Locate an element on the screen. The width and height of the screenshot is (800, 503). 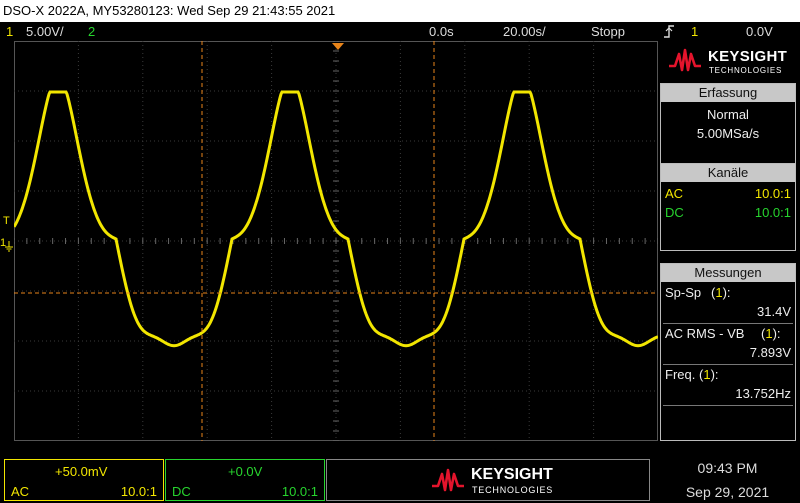
ch2-offset: +0.0V is located at coordinates (245, 471).